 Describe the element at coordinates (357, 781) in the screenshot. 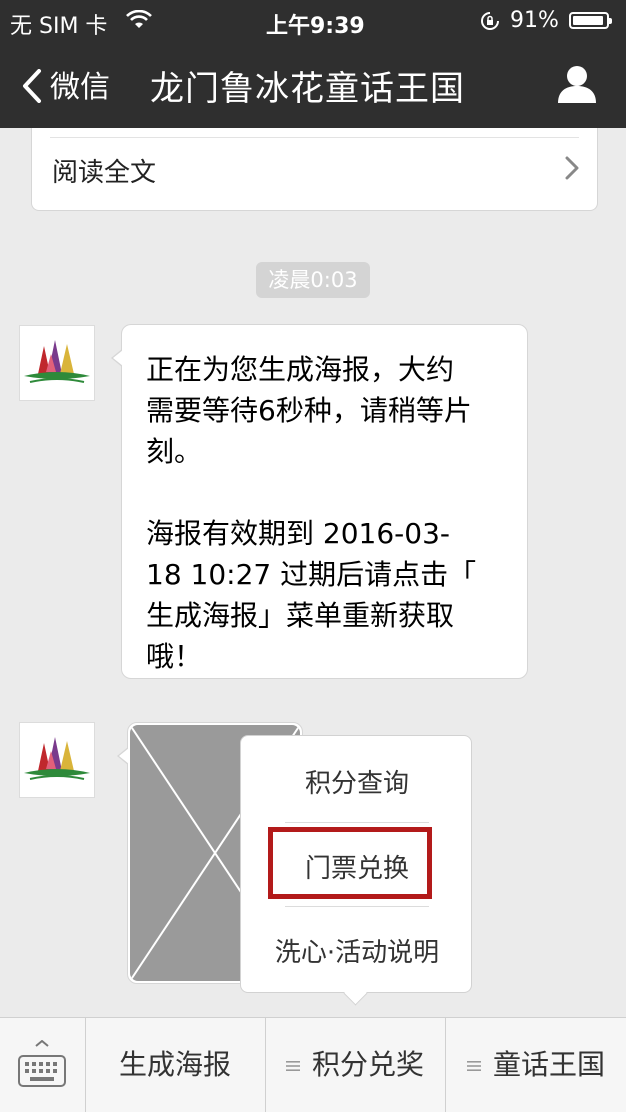

I see `menu-item-points-query: 积分查询` at that location.